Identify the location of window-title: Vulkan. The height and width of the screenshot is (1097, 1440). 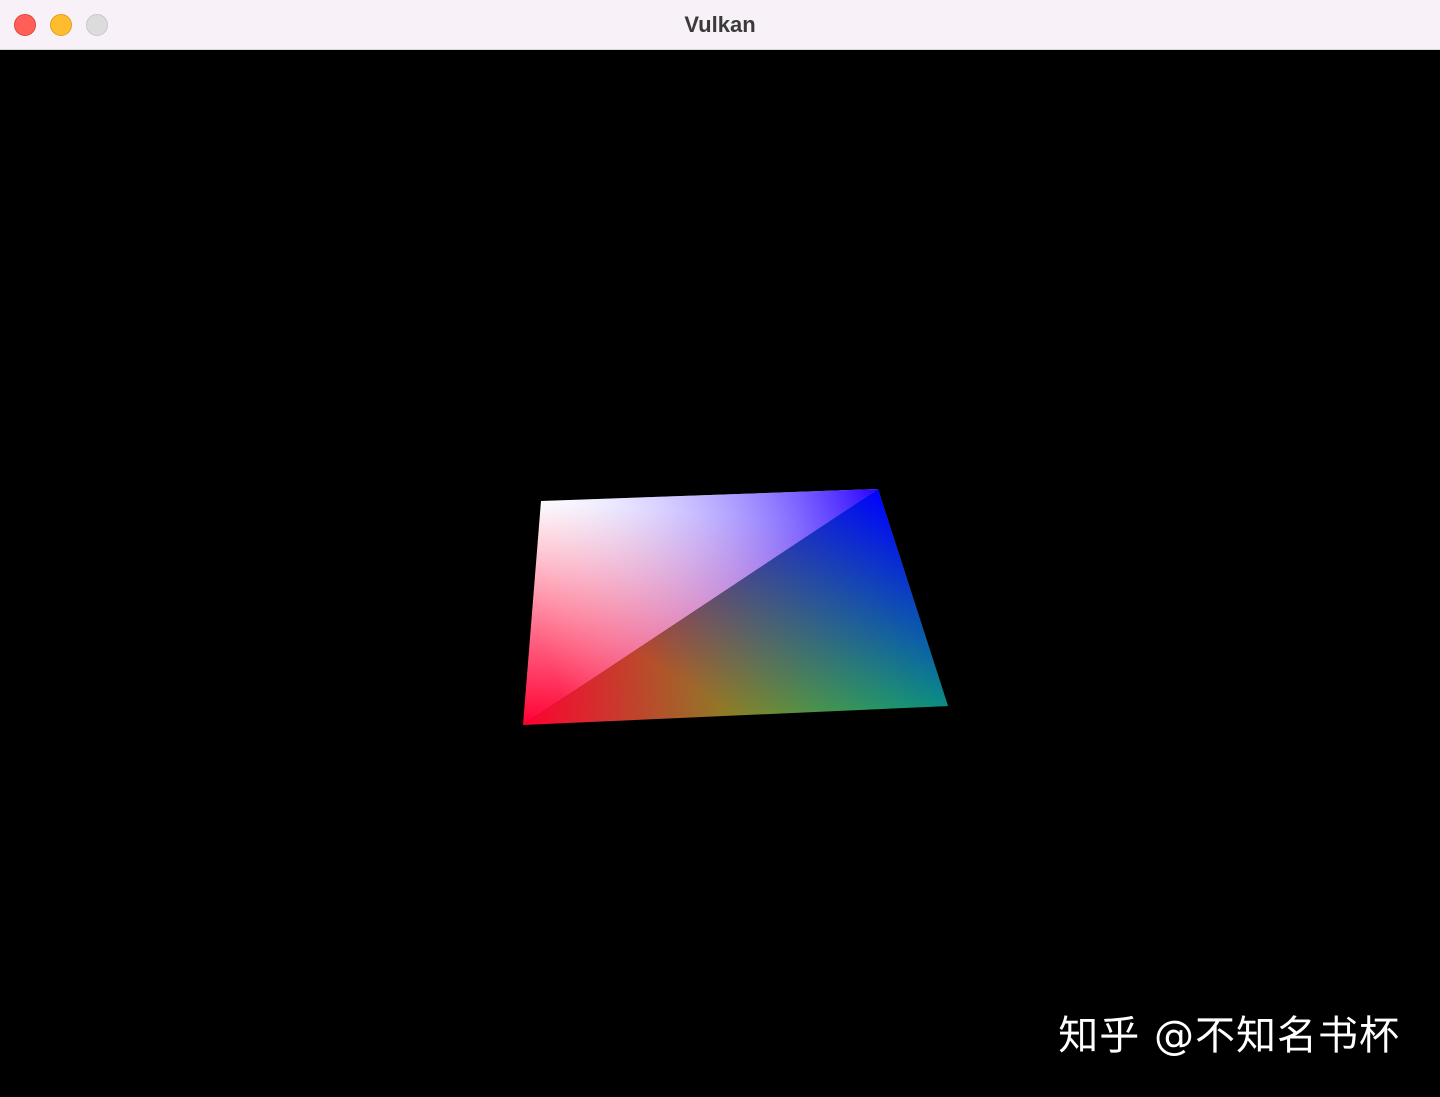
(720, 24).